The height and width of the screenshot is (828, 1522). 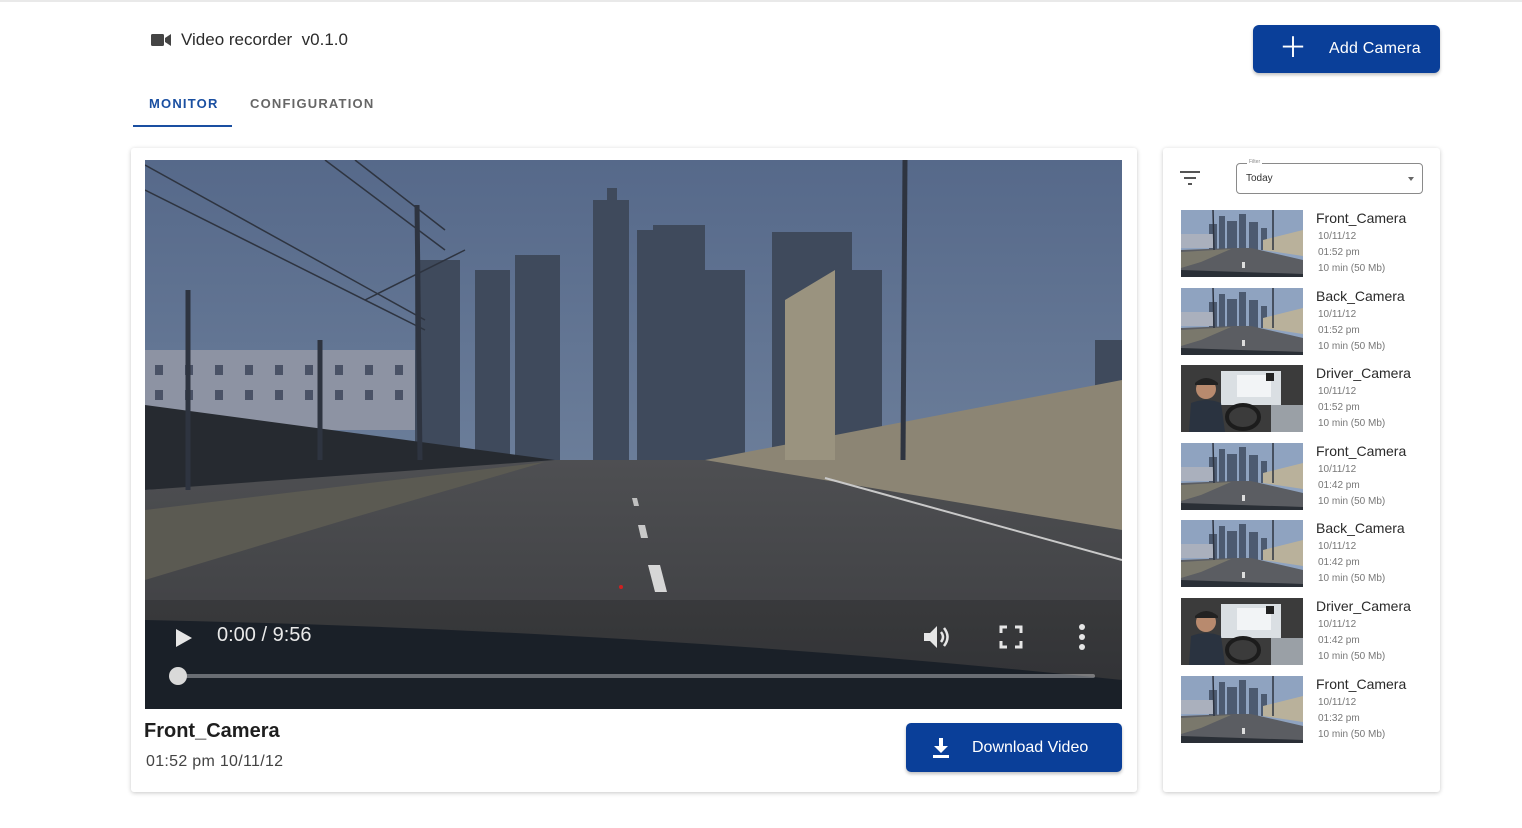 I want to click on filter-icon, so click(x=1190, y=178).